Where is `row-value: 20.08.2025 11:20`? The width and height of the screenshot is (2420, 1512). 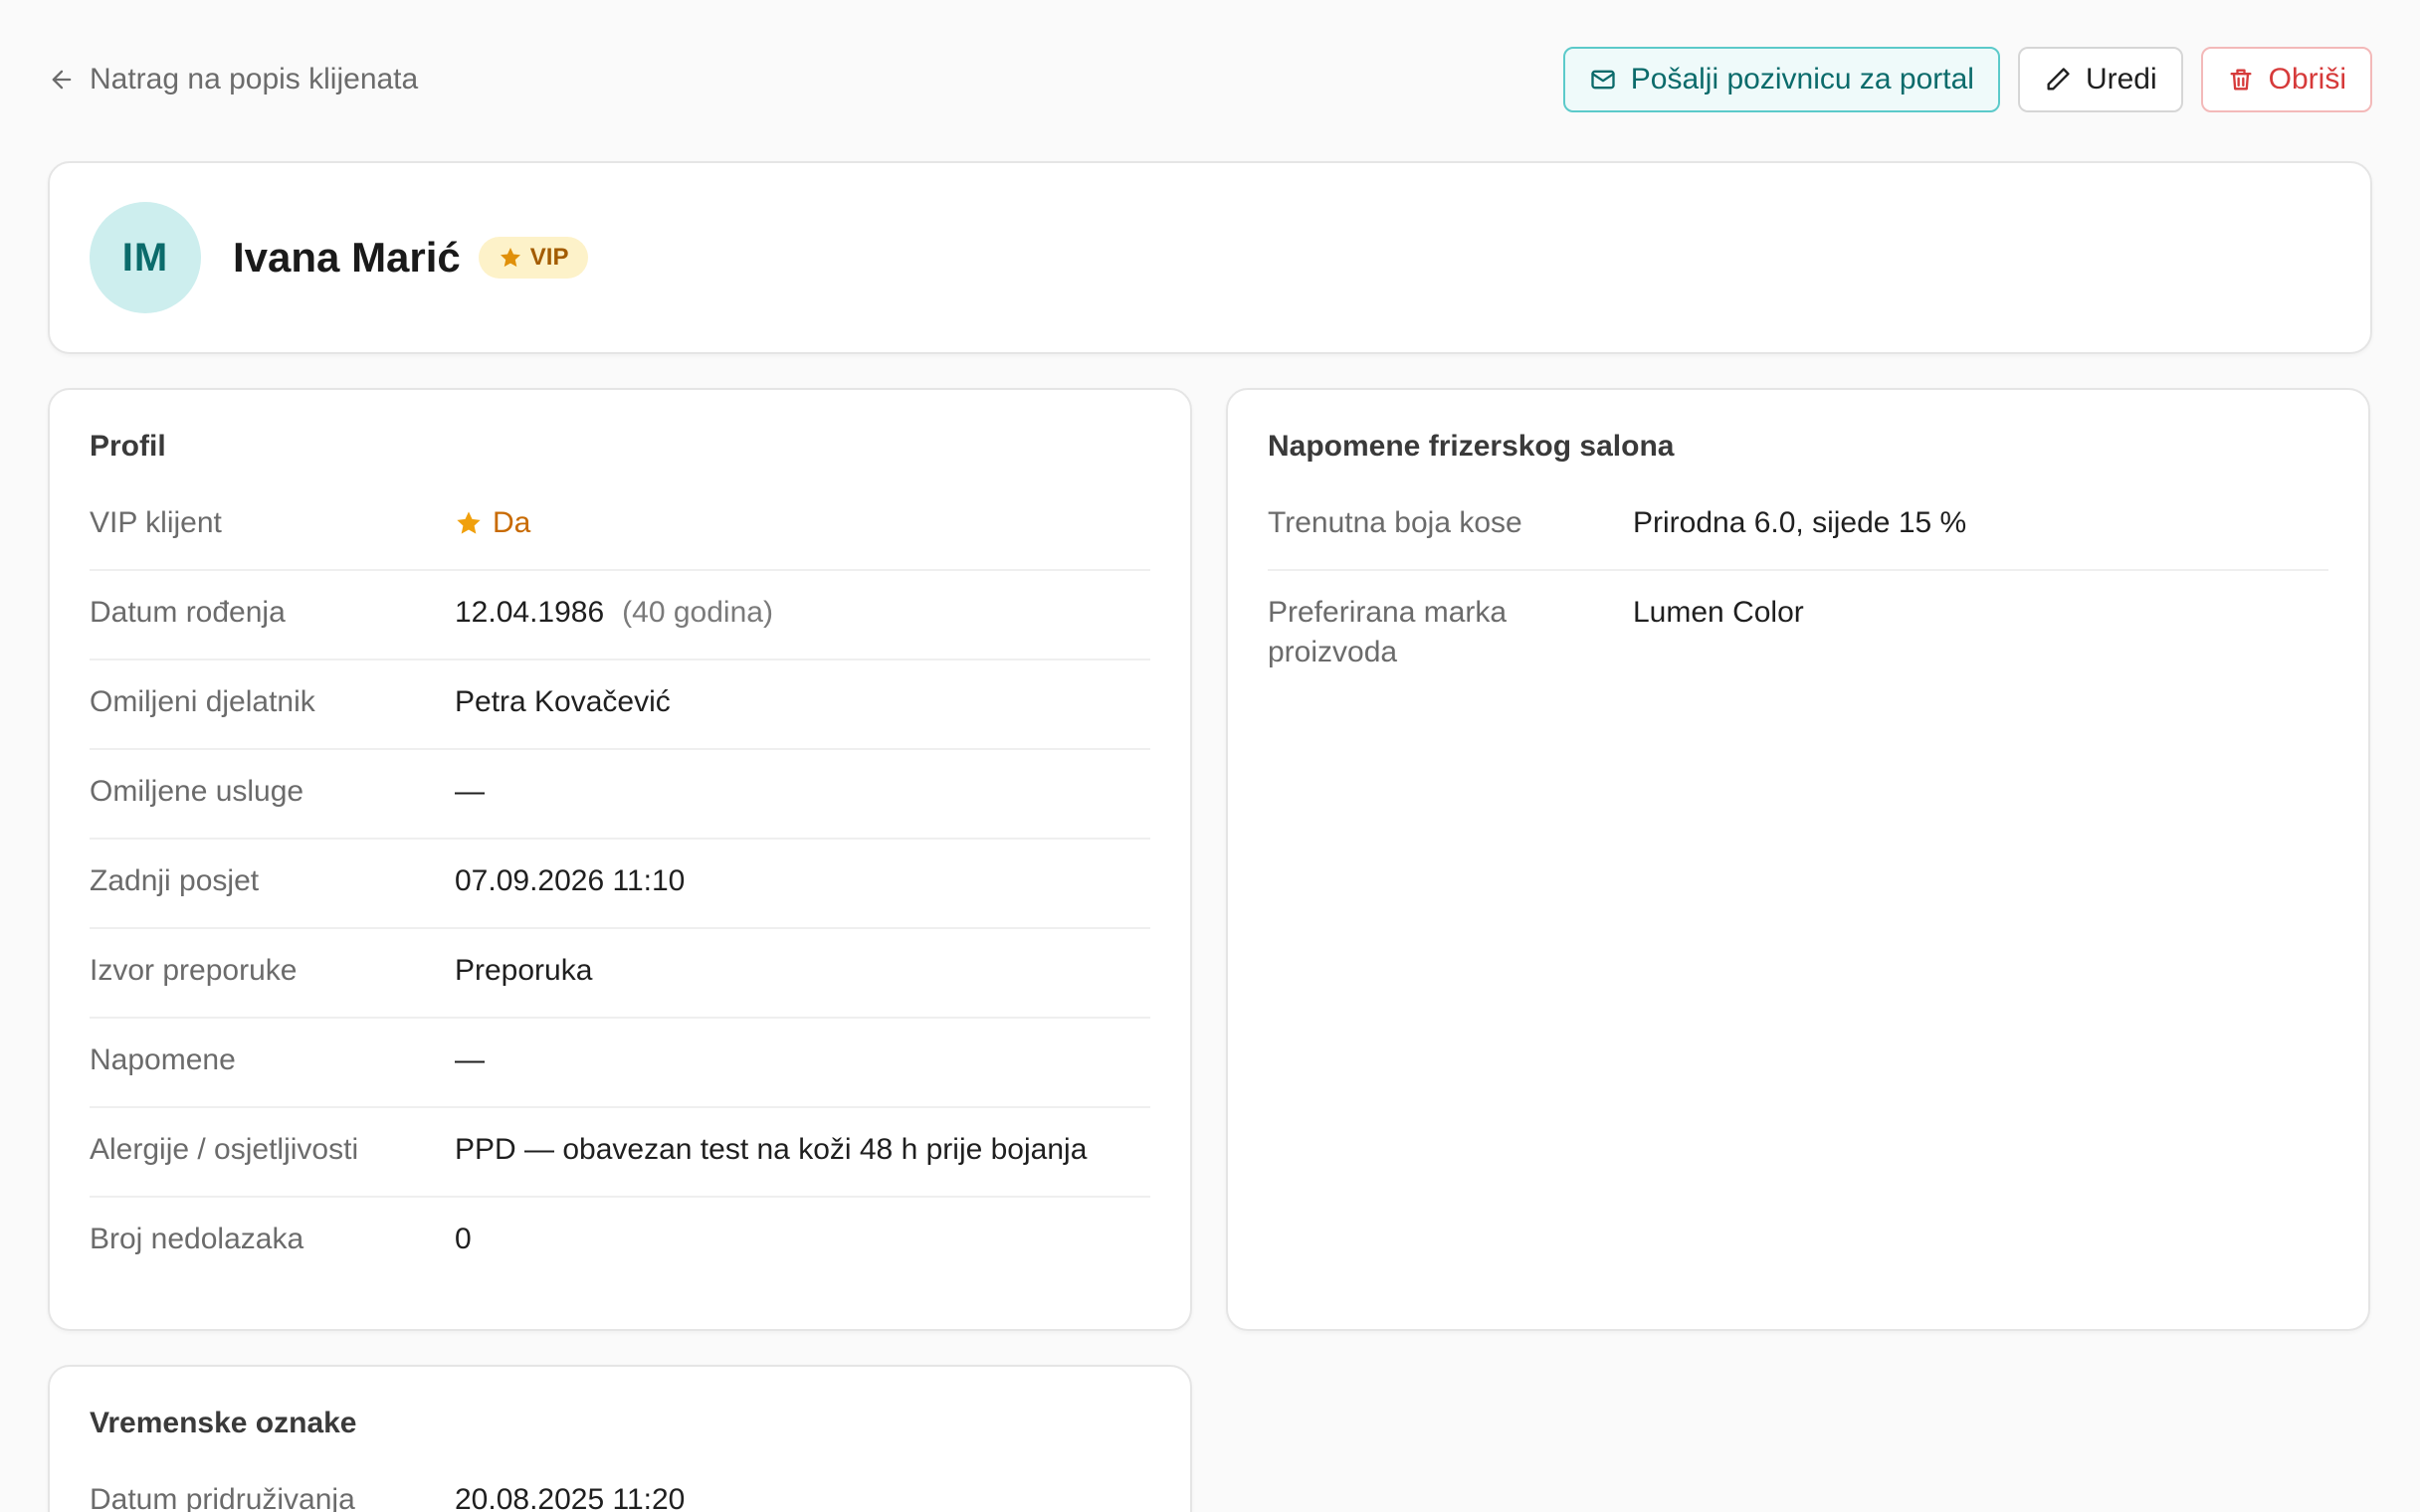 row-value: 20.08.2025 11:20 is located at coordinates (570, 1497).